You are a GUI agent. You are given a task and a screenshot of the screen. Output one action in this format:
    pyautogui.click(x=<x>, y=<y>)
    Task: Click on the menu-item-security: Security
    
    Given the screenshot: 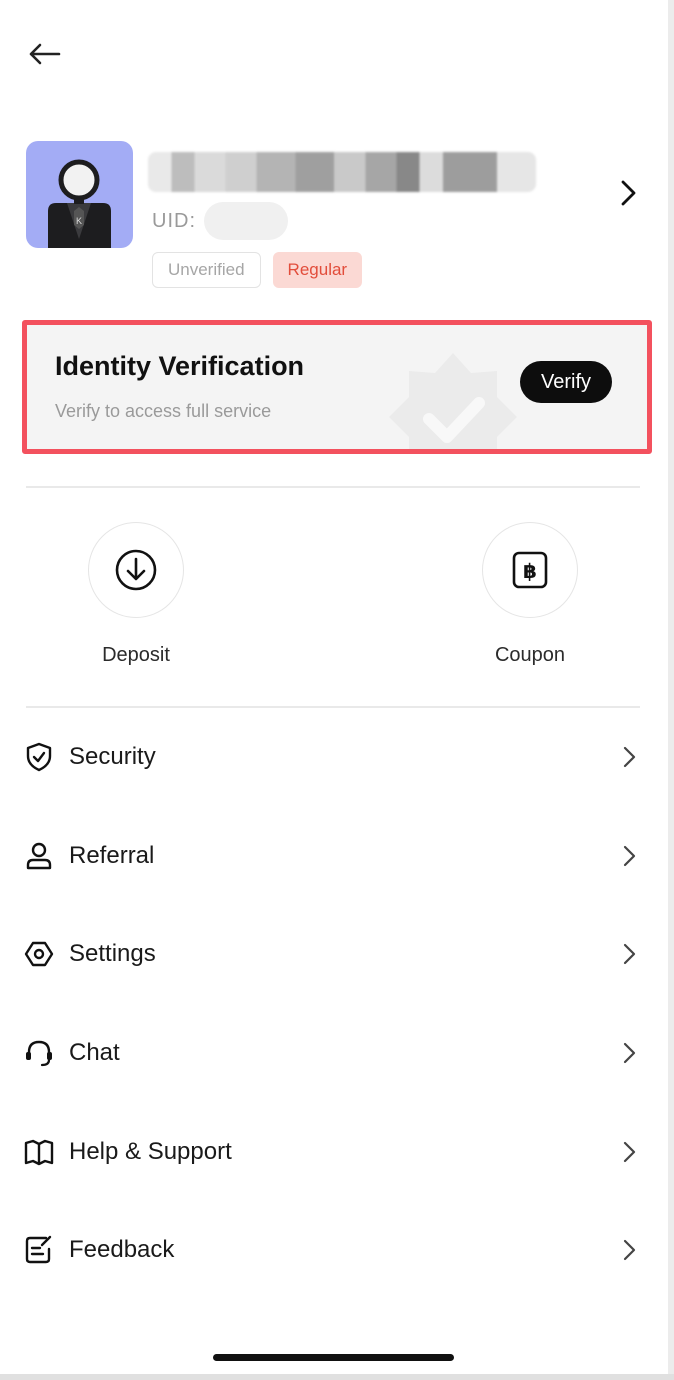 What is the action you would take?
    pyautogui.click(x=337, y=757)
    